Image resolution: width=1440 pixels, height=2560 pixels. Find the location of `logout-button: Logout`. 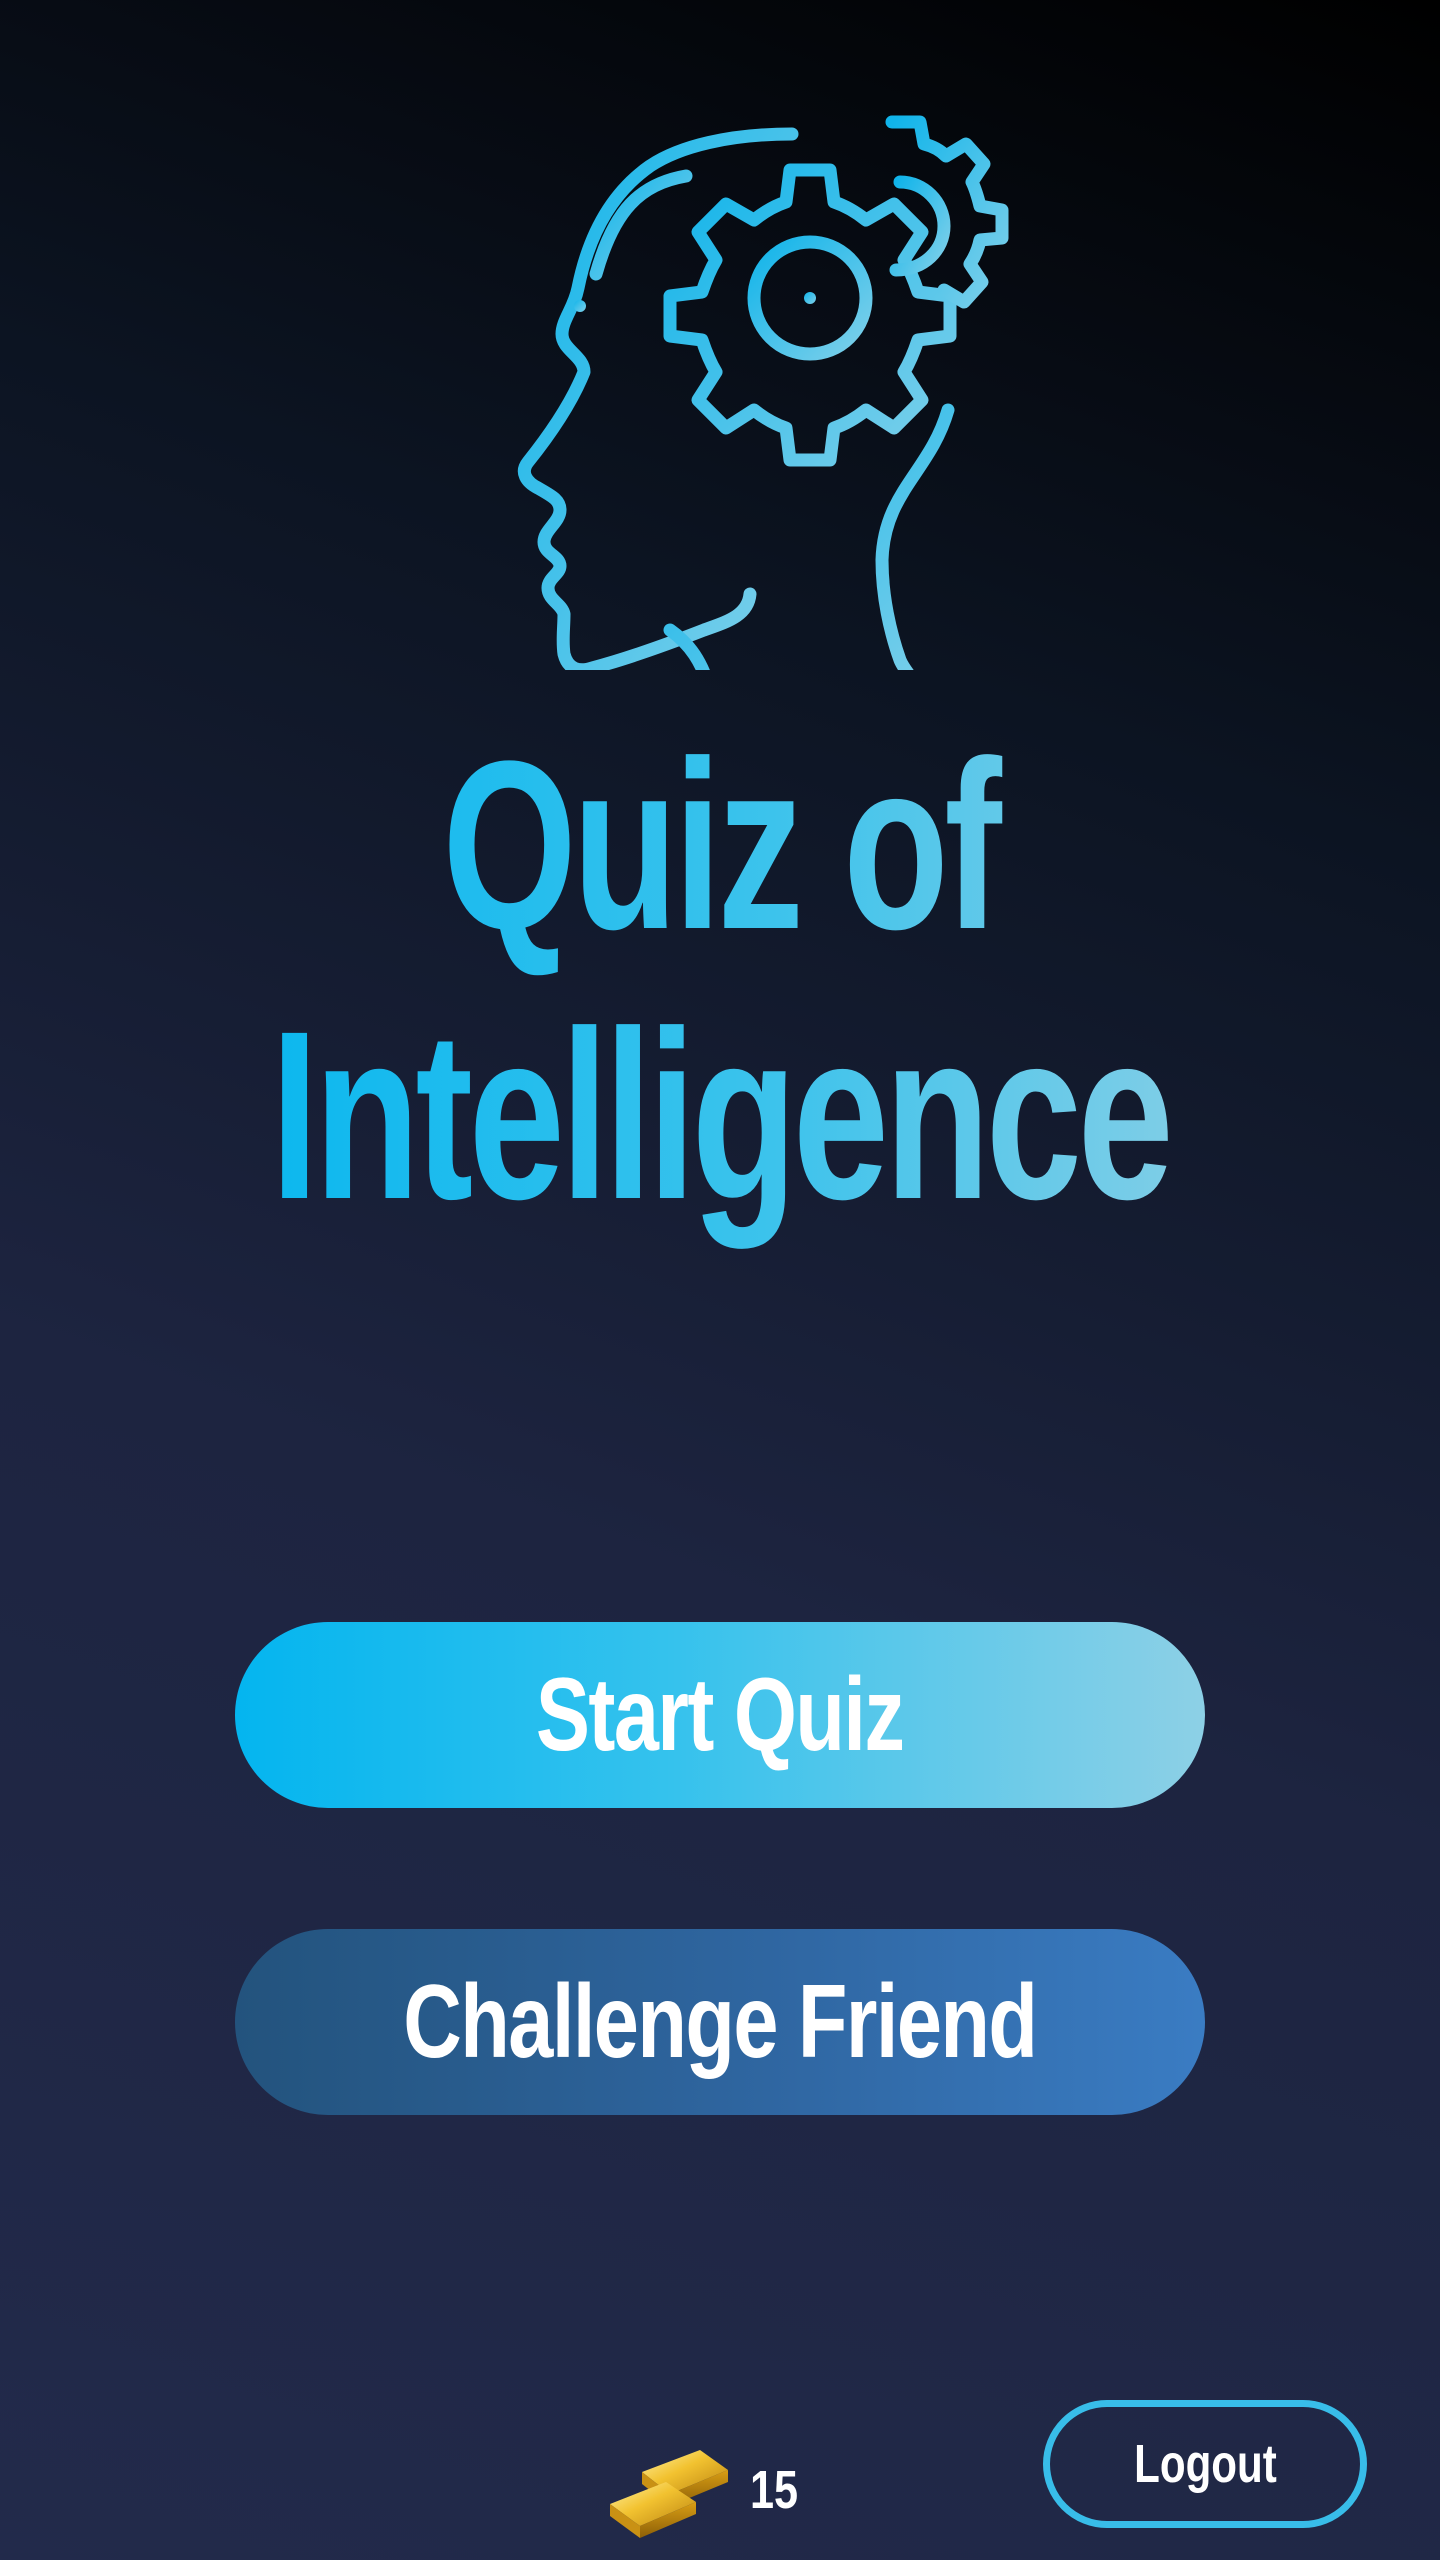

logout-button: Logout is located at coordinates (1205, 2464).